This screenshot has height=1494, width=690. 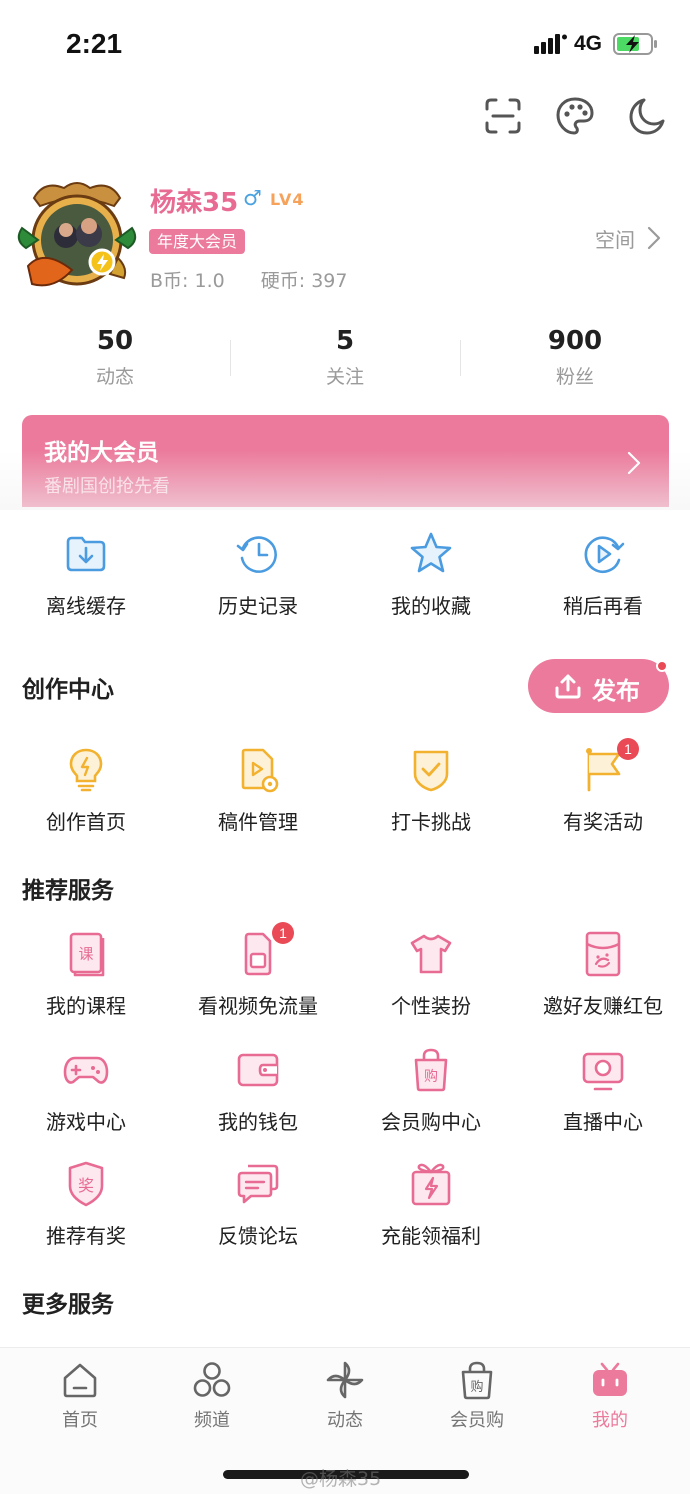 What do you see at coordinates (635, 44) in the screenshot?
I see `battery-charging-icon` at bounding box center [635, 44].